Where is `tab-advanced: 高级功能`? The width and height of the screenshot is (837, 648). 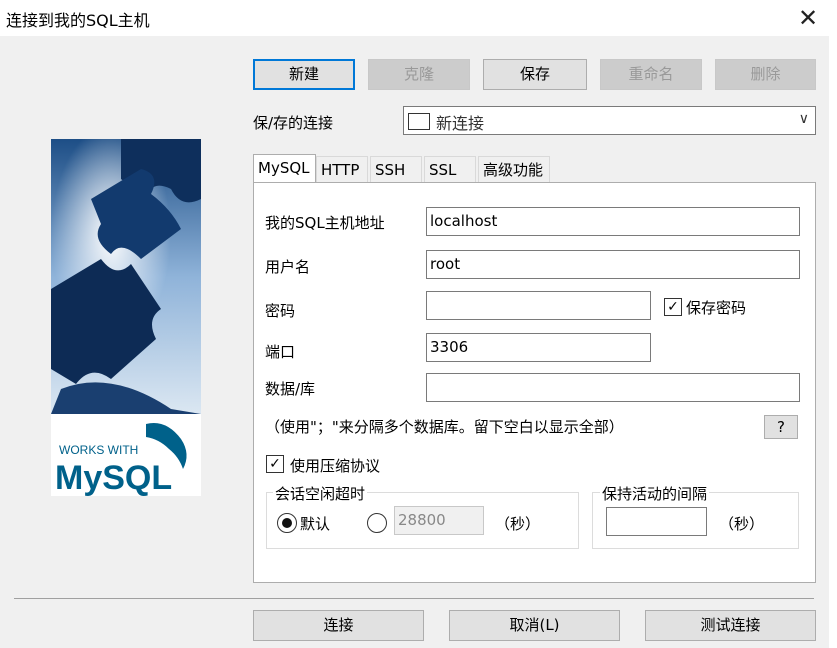
tab-advanced: 高级功能 is located at coordinates (514, 169).